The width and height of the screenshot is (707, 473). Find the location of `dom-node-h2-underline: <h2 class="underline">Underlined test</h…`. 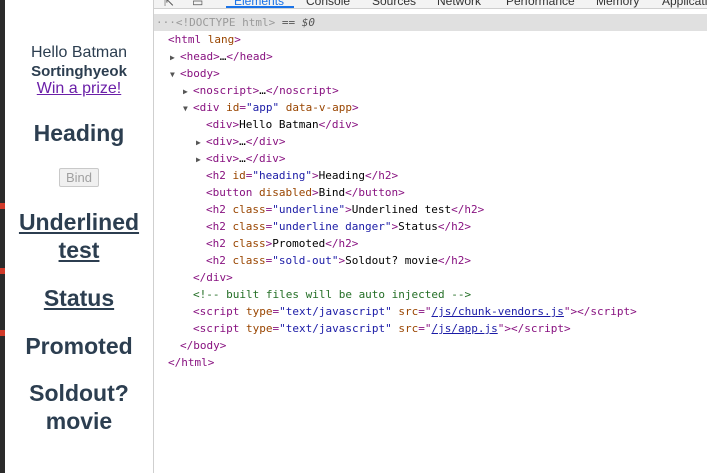

dom-node-h2-underline: <h2 class="underline">Underlined test</h… is located at coordinates (345, 209).